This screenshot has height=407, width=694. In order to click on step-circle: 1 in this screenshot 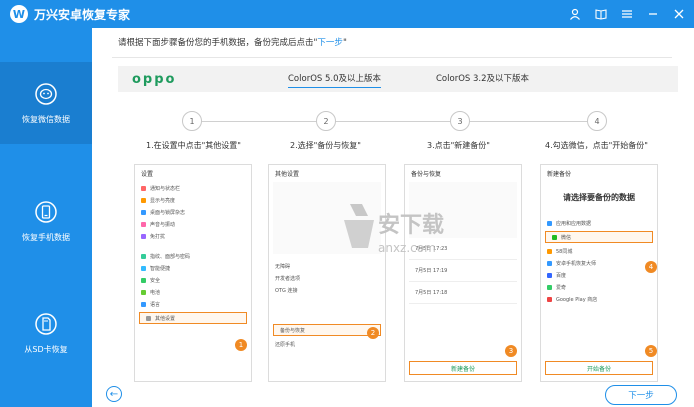, I will do `click(192, 121)`.